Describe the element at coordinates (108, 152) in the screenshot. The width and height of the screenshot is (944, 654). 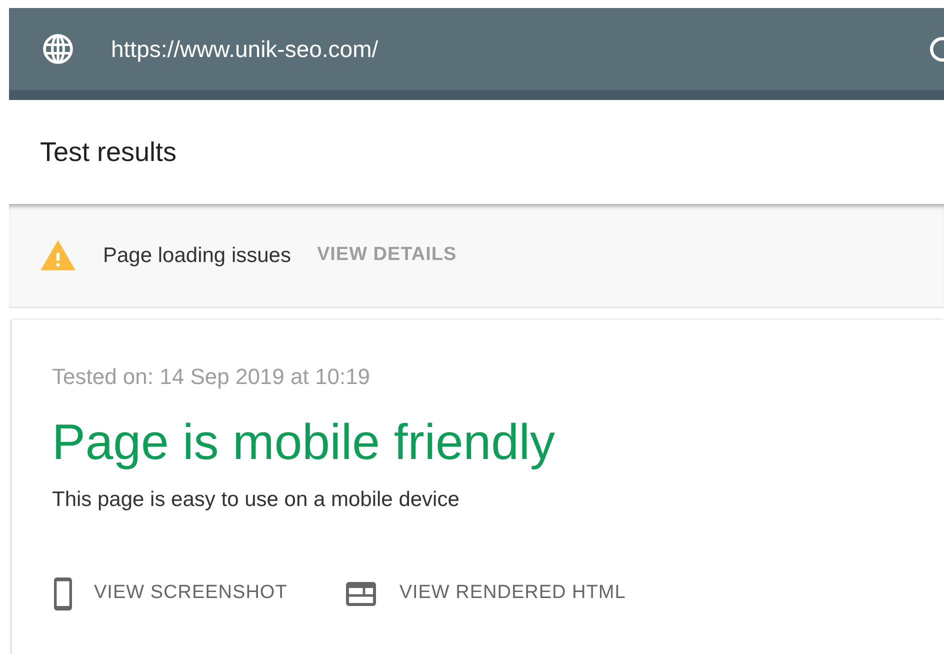
I see `page-title: Test results` at that location.